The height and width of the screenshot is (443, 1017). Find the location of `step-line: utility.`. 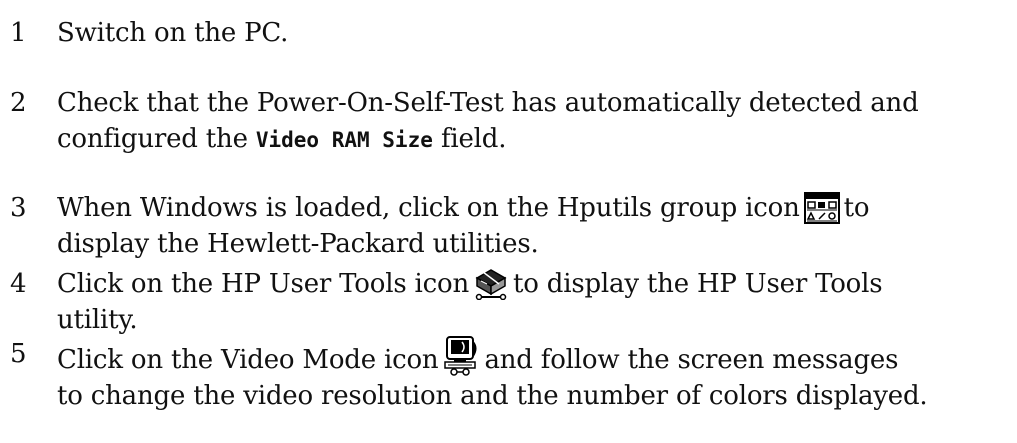

step-line: utility. is located at coordinates (97, 320).